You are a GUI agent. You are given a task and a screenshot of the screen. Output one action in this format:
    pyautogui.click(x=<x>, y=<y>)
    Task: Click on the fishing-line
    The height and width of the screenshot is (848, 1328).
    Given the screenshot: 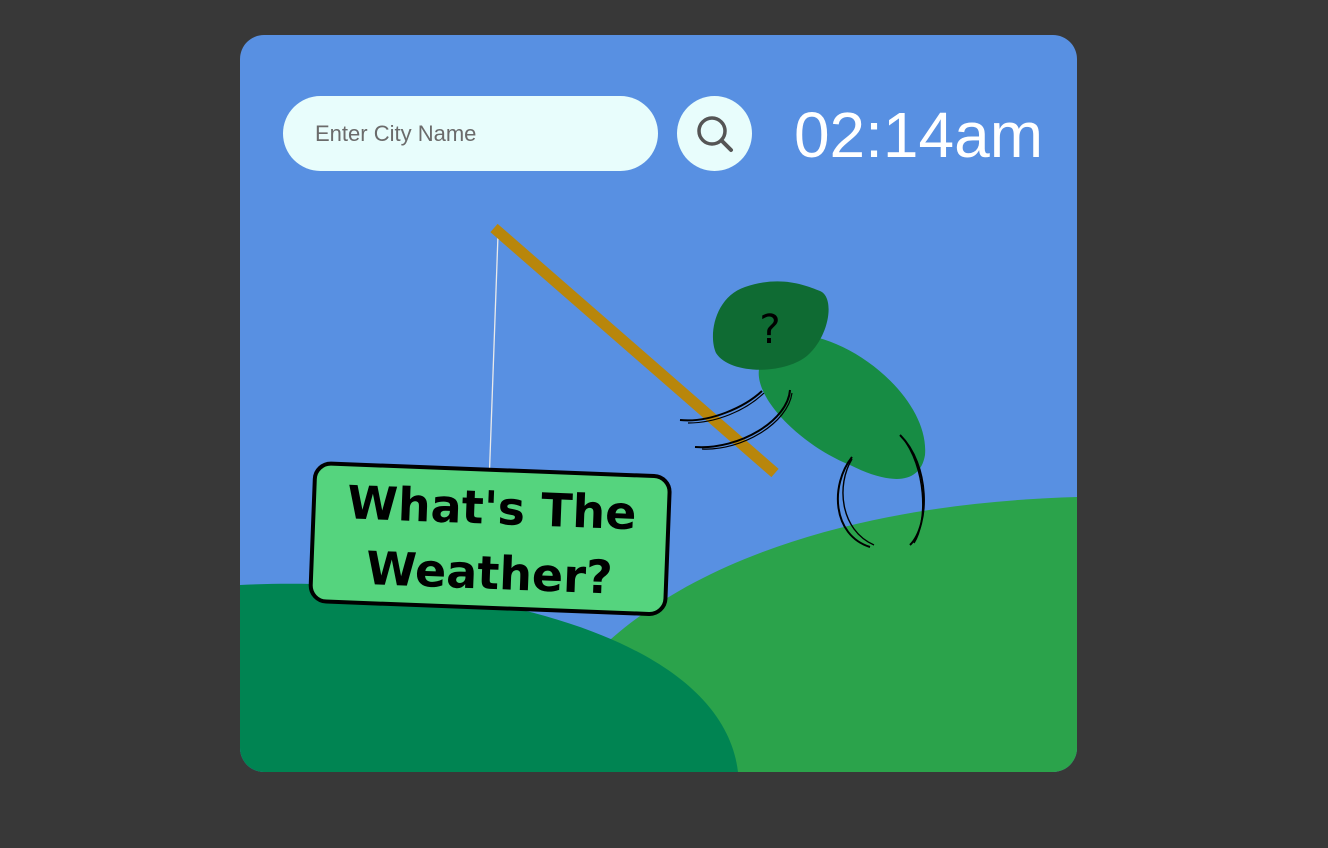 What is the action you would take?
    pyautogui.click(x=493, y=360)
    